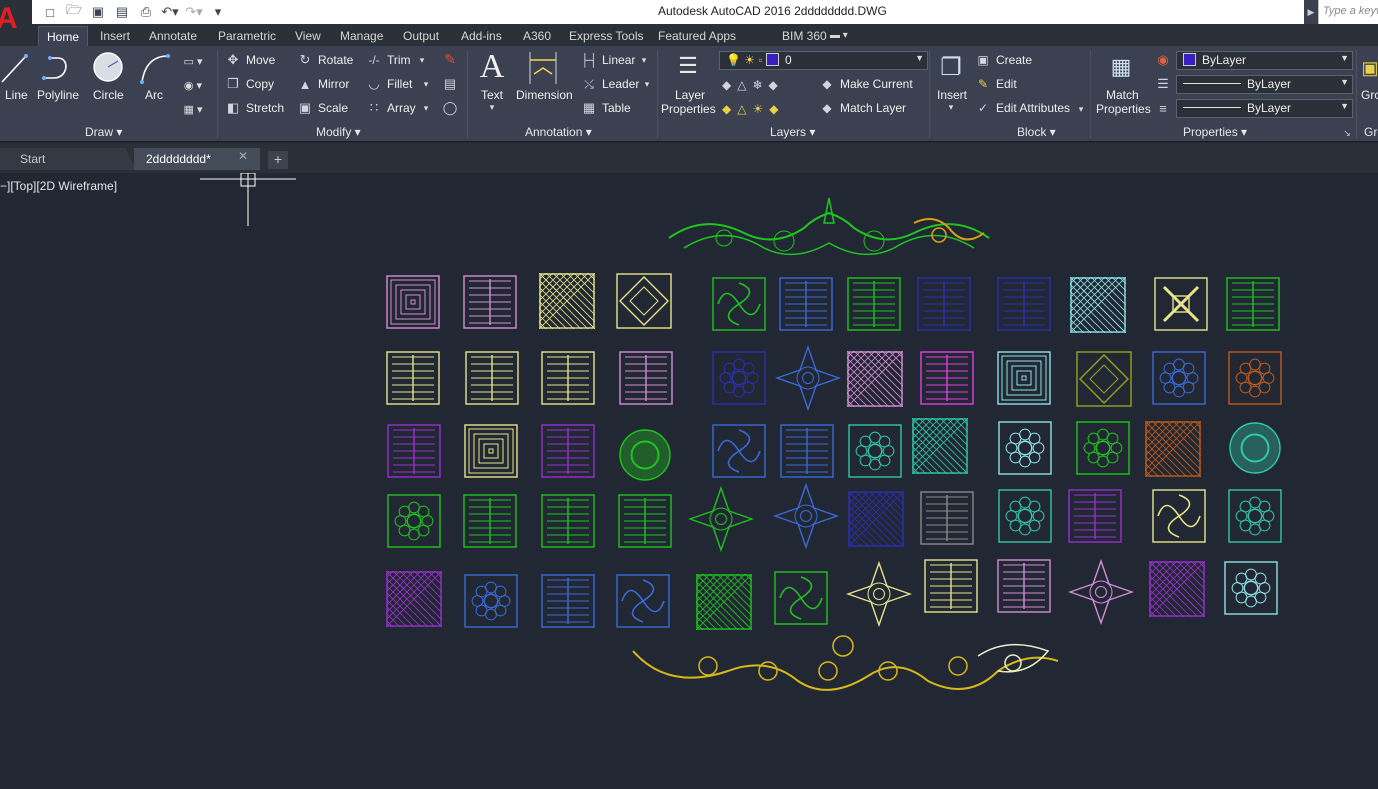 Image resolution: width=1378 pixels, height=789 pixels. Describe the element at coordinates (421, 36) in the screenshot. I see `tab-output: Output` at that location.